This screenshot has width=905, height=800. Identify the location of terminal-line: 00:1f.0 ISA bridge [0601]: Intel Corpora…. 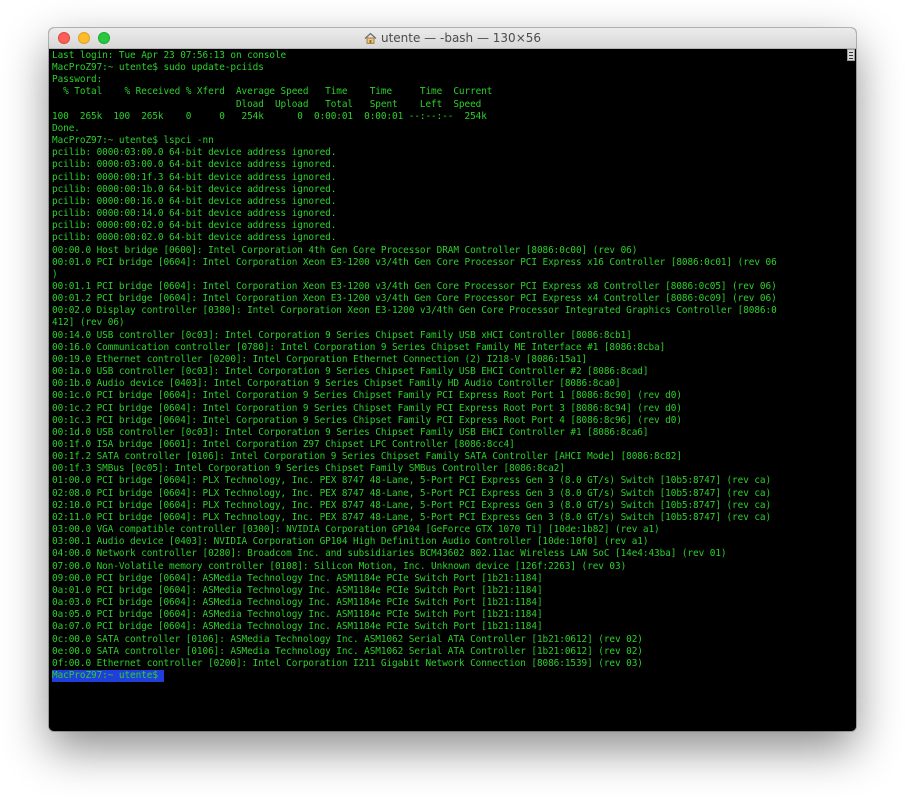
(283, 444).